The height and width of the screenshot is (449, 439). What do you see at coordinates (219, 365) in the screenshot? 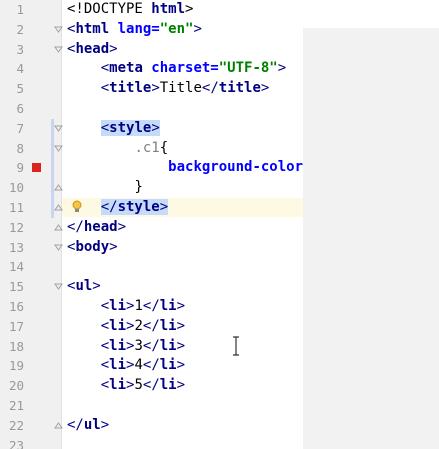
I see `code-line: 19 <li>4</li>` at bounding box center [219, 365].